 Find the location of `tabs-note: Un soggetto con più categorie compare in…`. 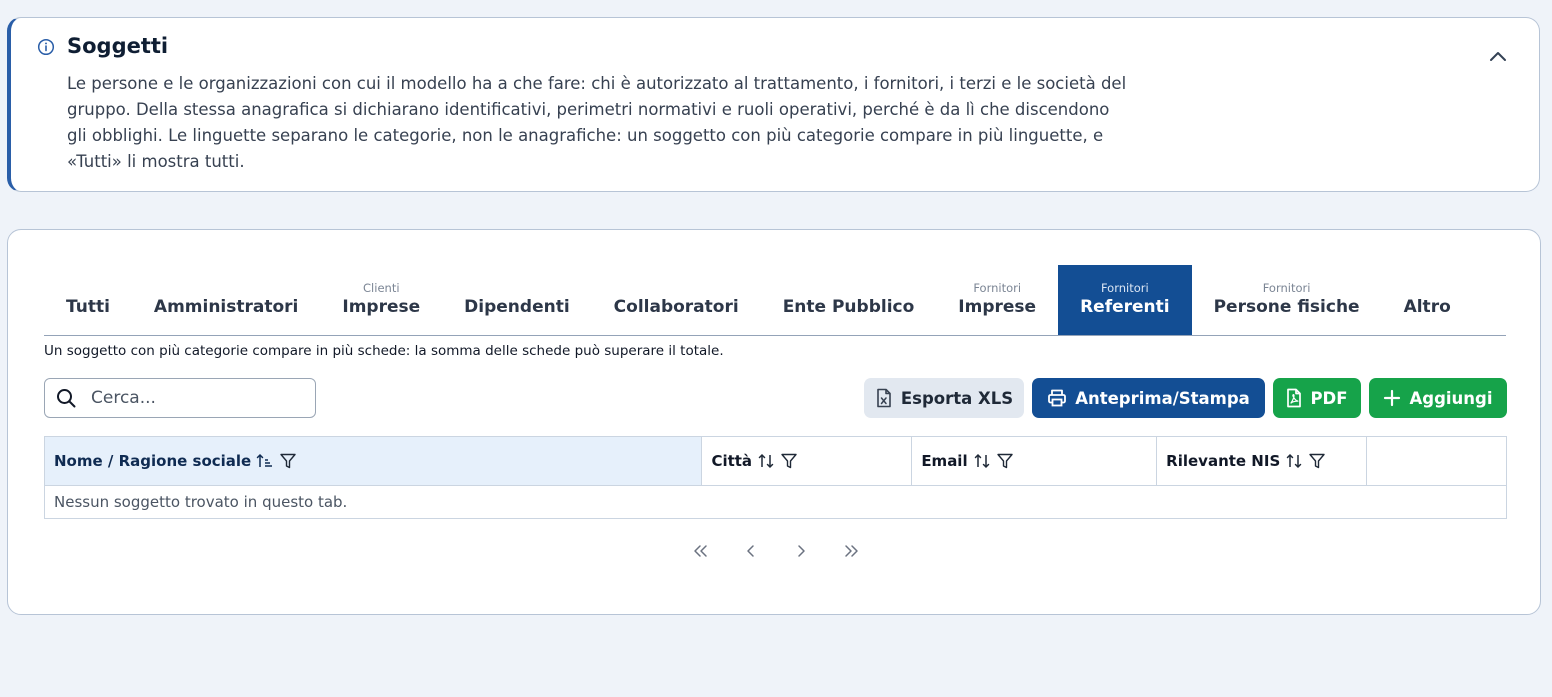

tabs-note: Un soggetto con più categorie compare in… is located at coordinates (384, 351).